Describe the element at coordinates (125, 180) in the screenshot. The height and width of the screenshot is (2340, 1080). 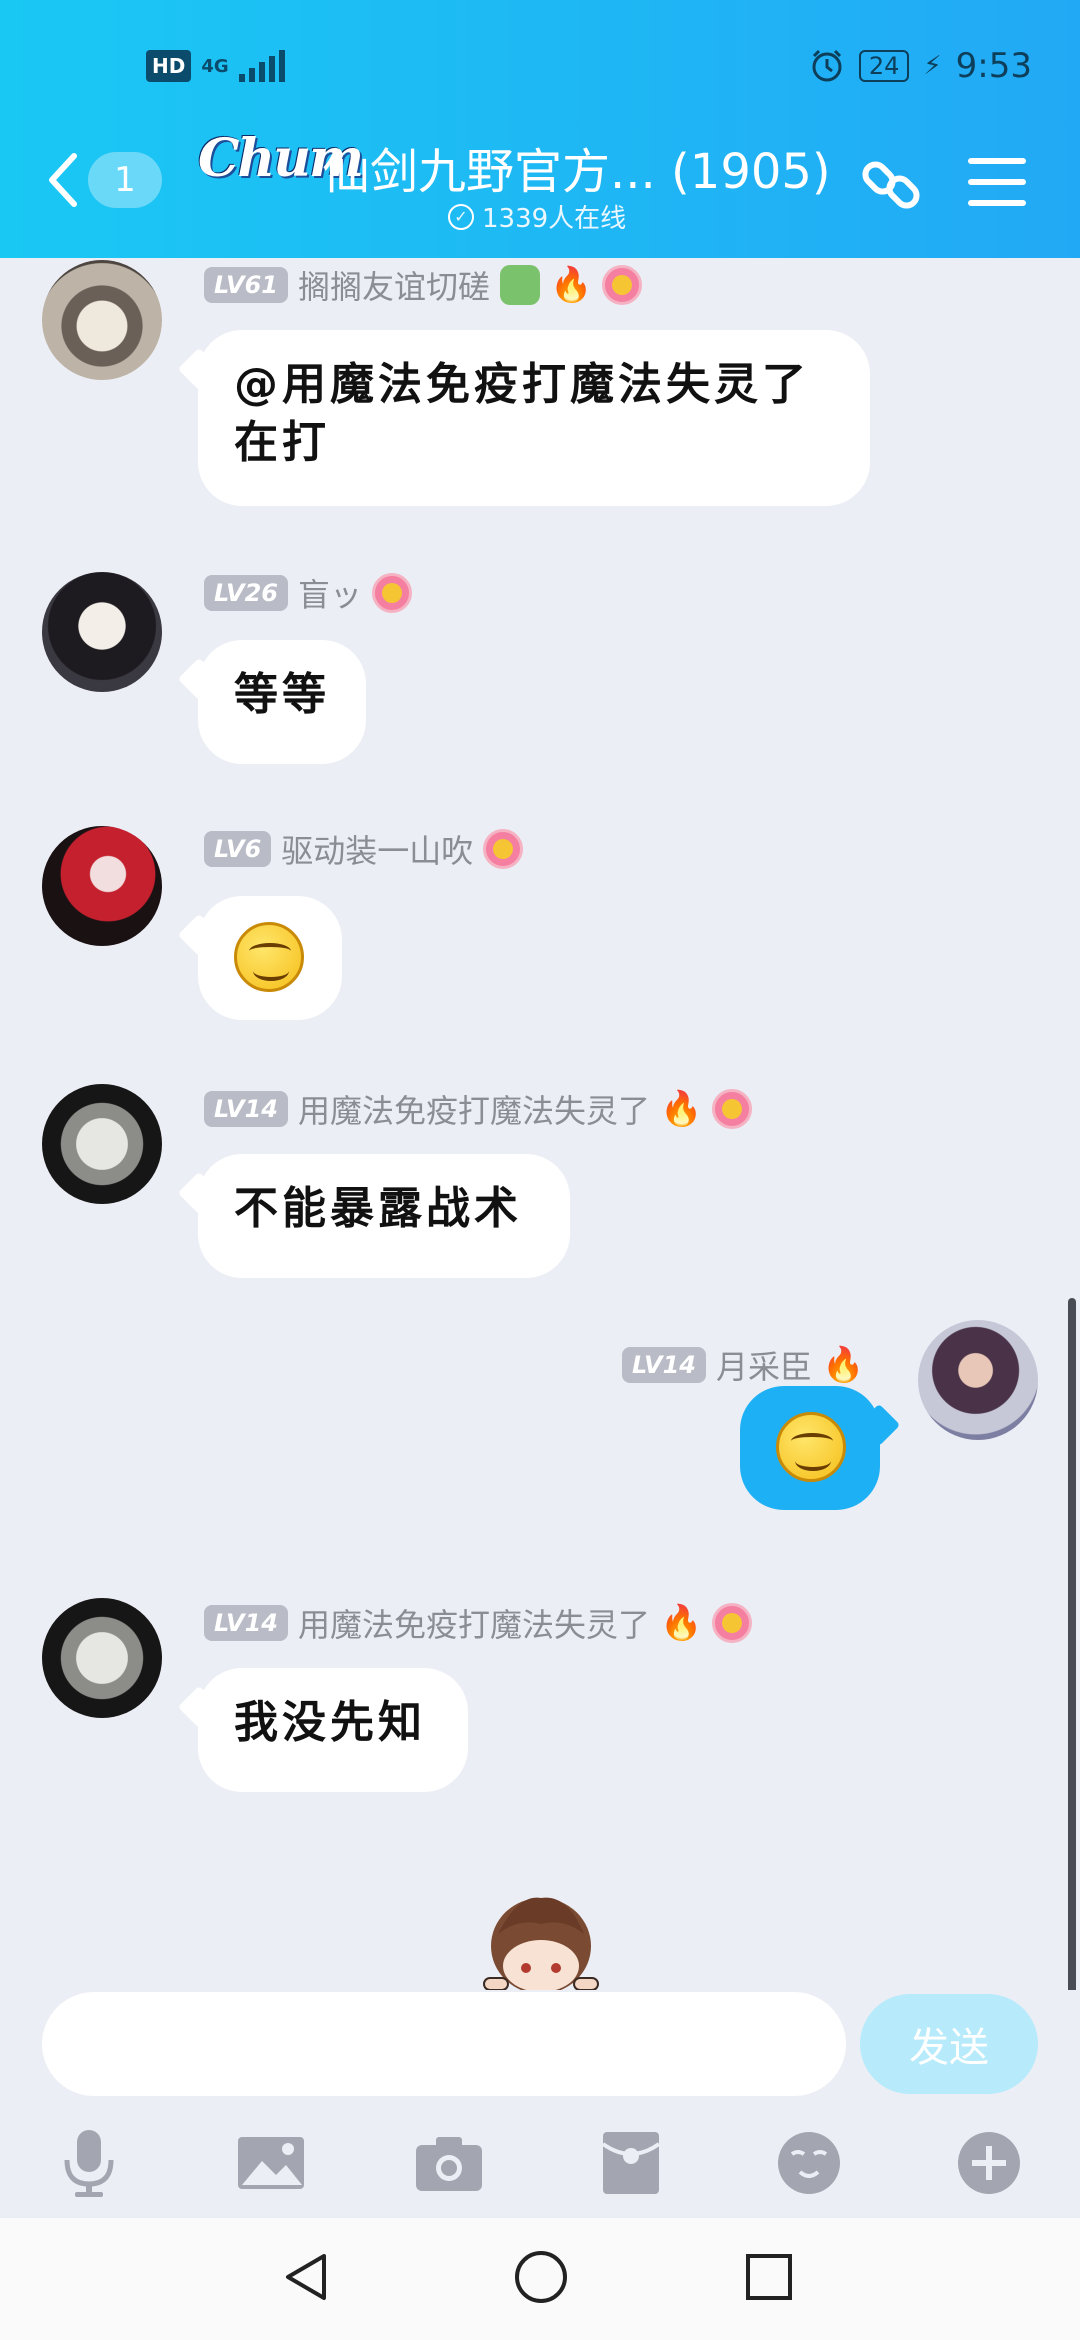
I see `unread-count: 1` at that location.